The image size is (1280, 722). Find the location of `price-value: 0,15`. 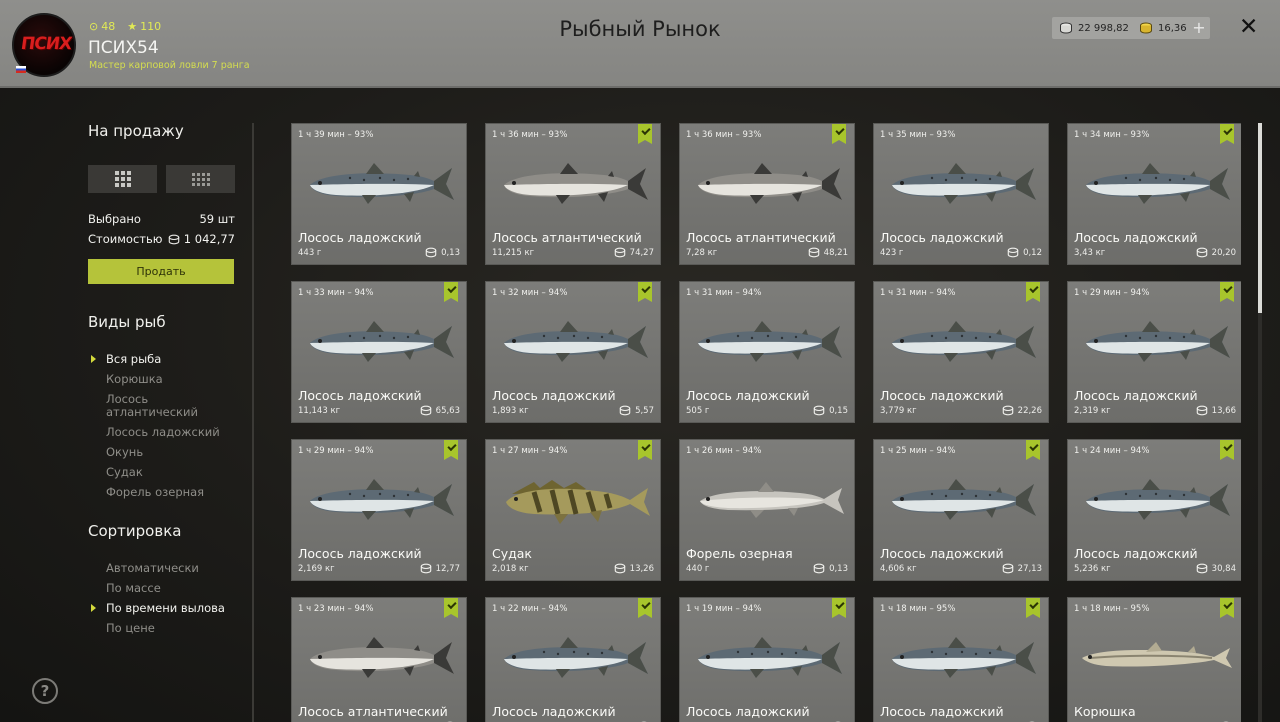

price-value: 0,15 is located at coordinates (838, 410).